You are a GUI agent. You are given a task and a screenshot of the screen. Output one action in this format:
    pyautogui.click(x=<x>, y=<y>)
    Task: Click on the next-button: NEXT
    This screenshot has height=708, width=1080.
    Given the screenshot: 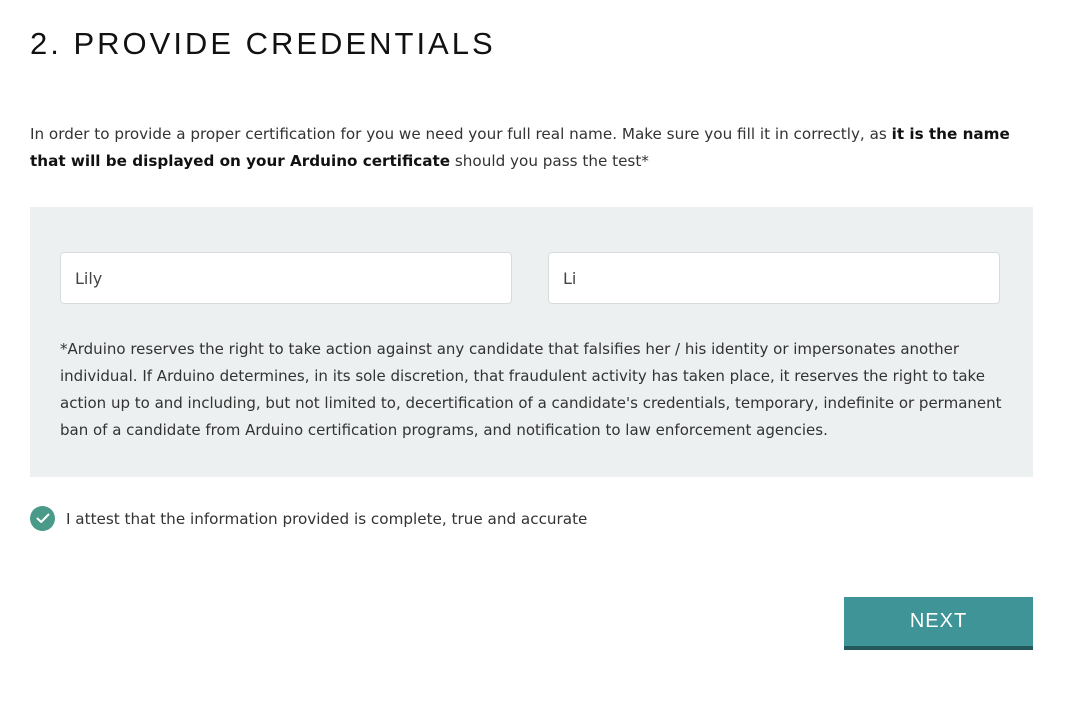 What is the action you would take?
    pyautogui.click(x=938, y=623)
    